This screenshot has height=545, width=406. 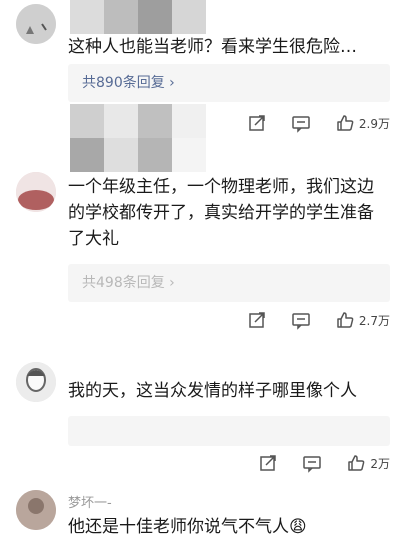 I want to click on comment-actions: 2万, so click(x=324, y=463).